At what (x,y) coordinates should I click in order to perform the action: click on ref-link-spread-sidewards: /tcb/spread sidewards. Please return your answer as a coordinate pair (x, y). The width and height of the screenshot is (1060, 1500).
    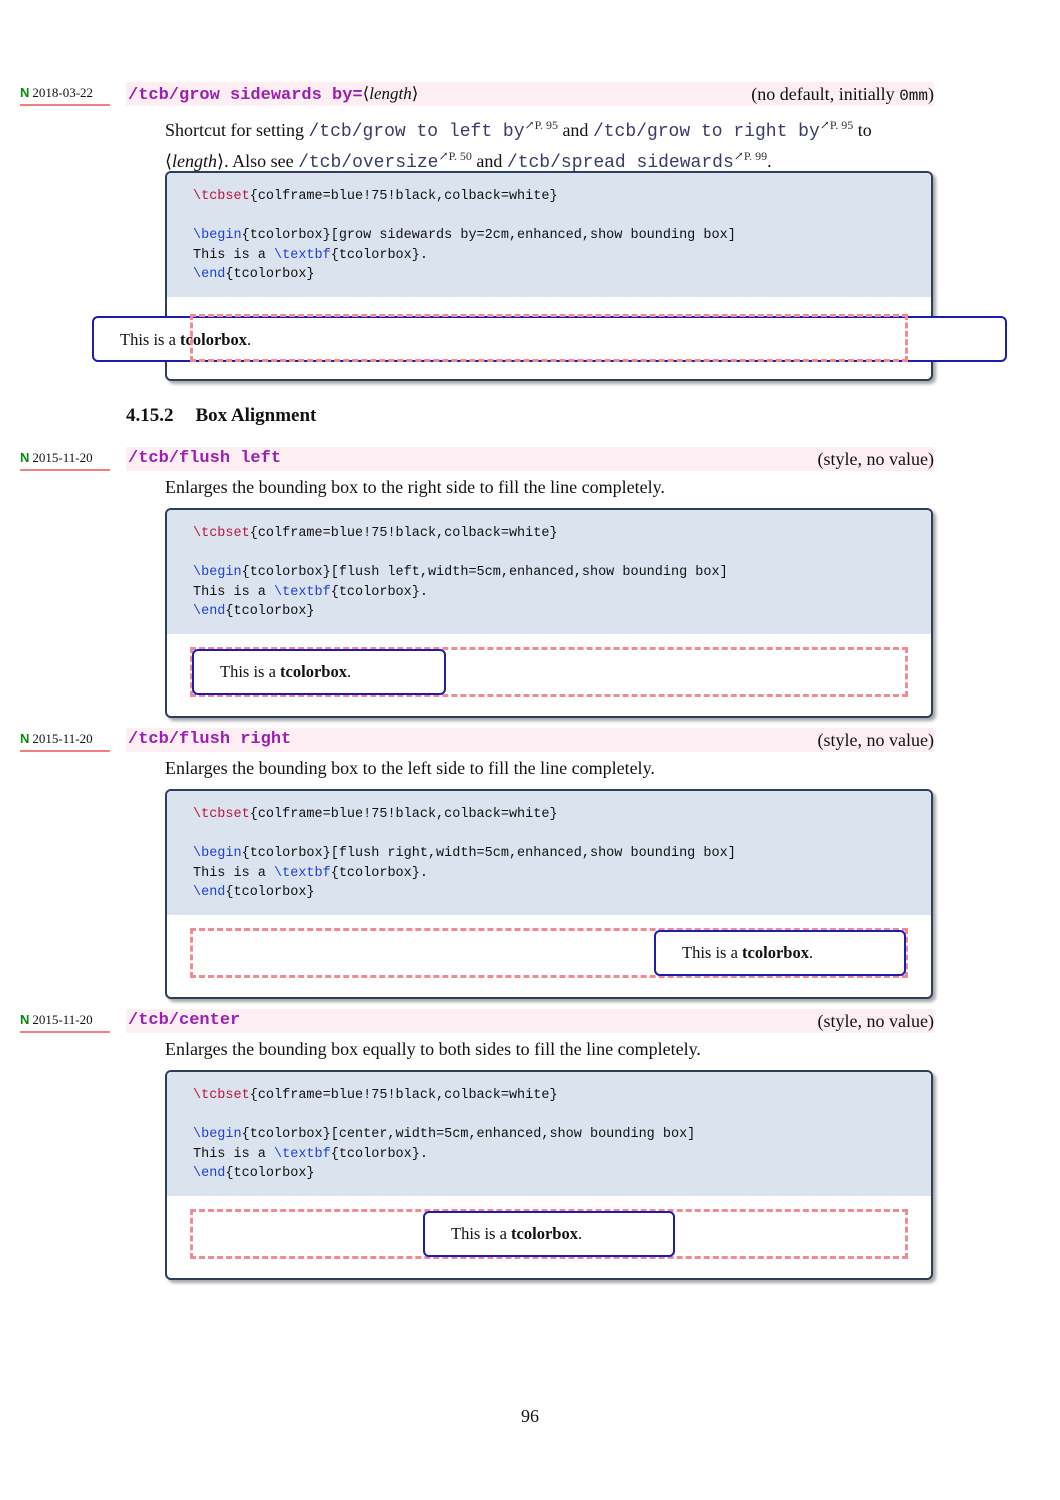
    Looking at the image, I should click on (620, 163).